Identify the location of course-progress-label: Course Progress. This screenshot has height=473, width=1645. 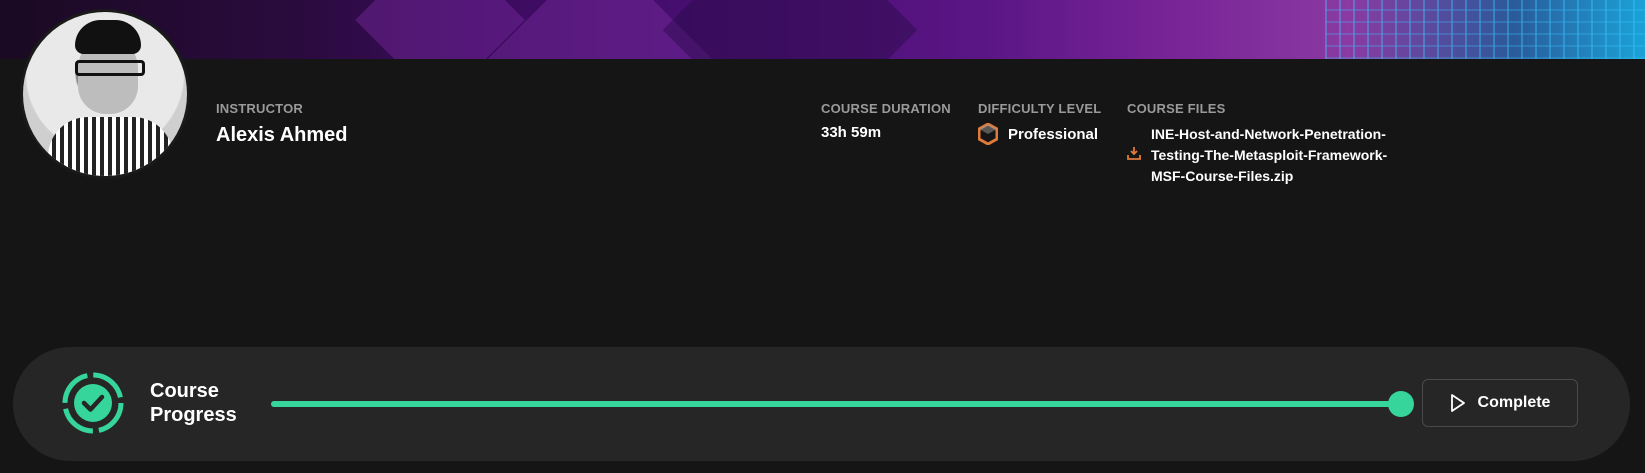
(193, 403).